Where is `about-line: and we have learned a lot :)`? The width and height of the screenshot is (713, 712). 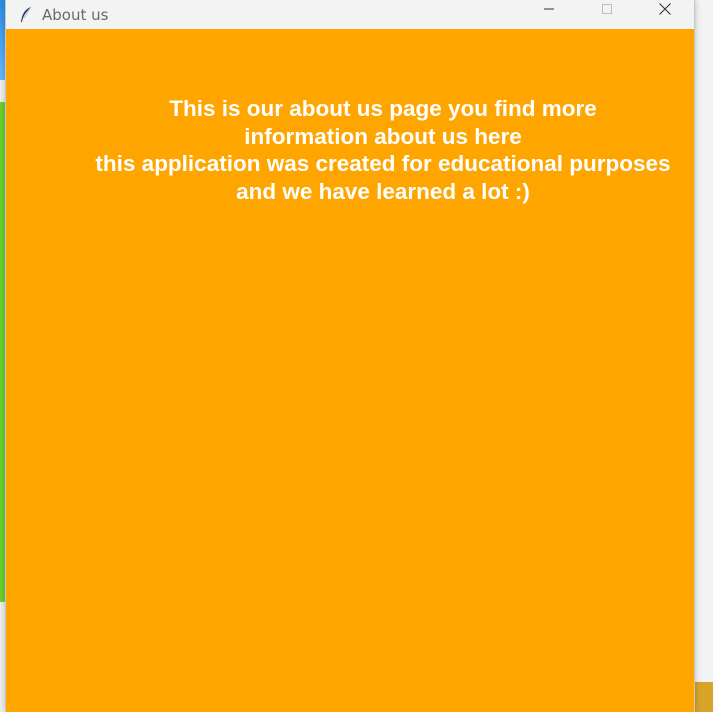
about-line: and we have learned a lot :) is located at coordinates (383, 191).